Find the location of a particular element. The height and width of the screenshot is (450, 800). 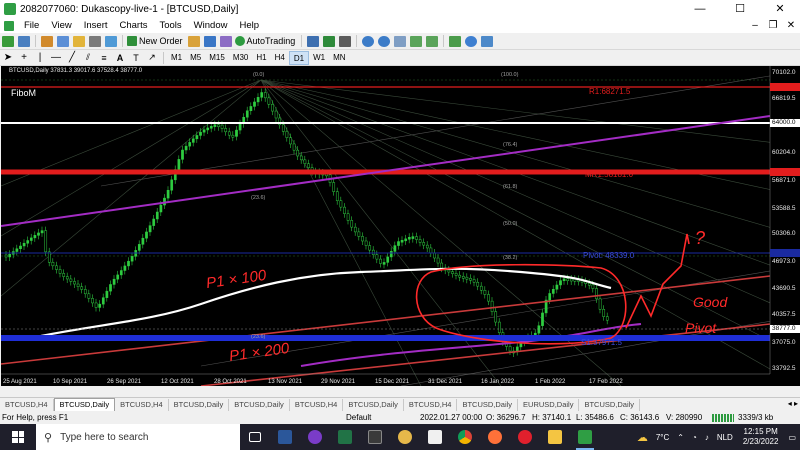

maximize-button: ☐ is located at coordinates (740, 9).